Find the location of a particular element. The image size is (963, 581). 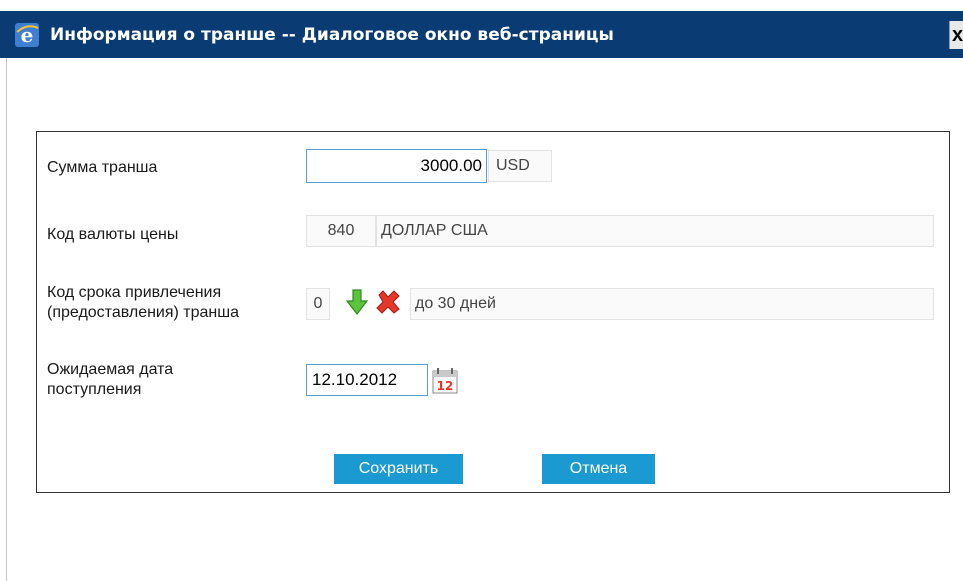

close-button: x is located at coordinates (956, 35).